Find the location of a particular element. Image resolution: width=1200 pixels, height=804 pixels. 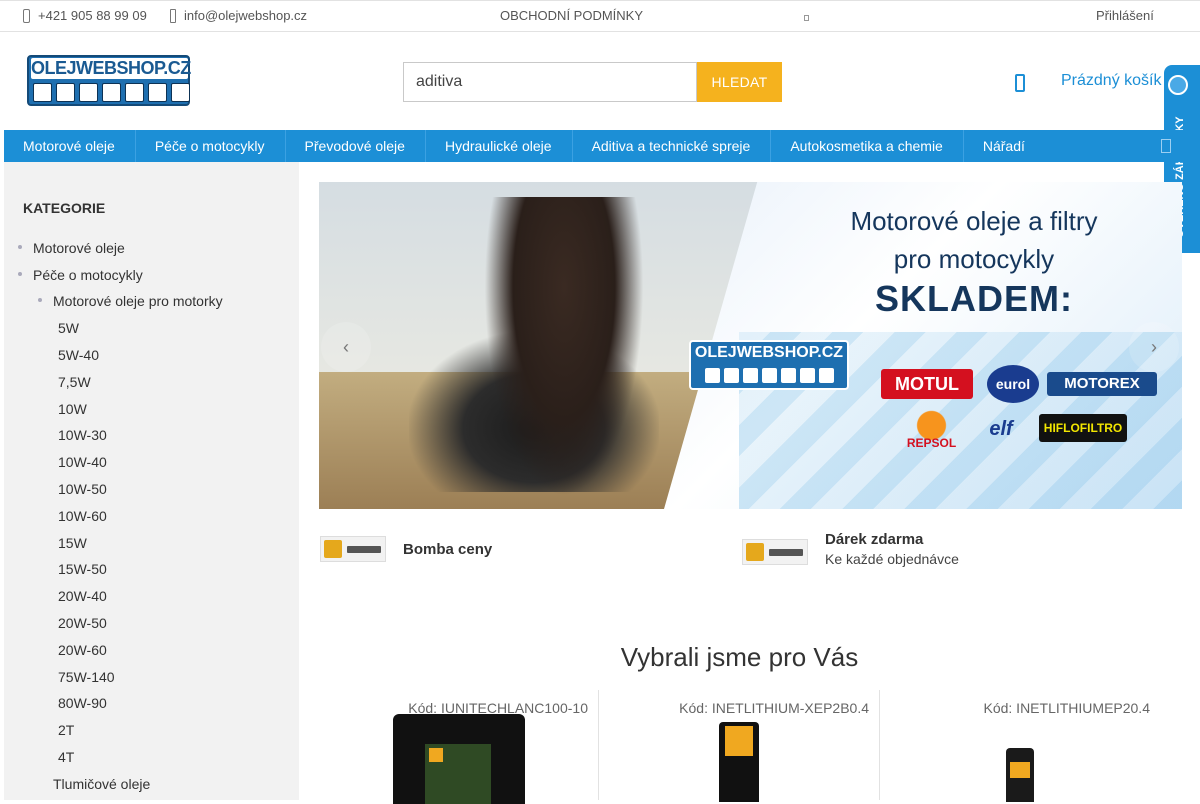

sidebar-item-7-5w: 7,5W is located at coordinates (74, 382).